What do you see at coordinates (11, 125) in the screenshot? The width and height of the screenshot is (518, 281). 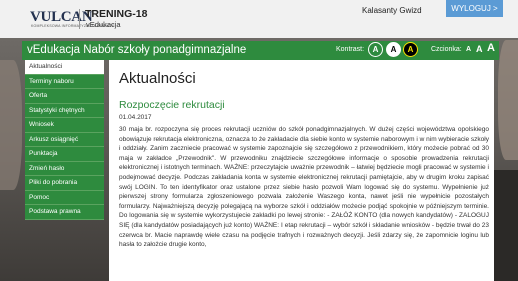 I see `background-person-left` at bounding box center [11, 125].